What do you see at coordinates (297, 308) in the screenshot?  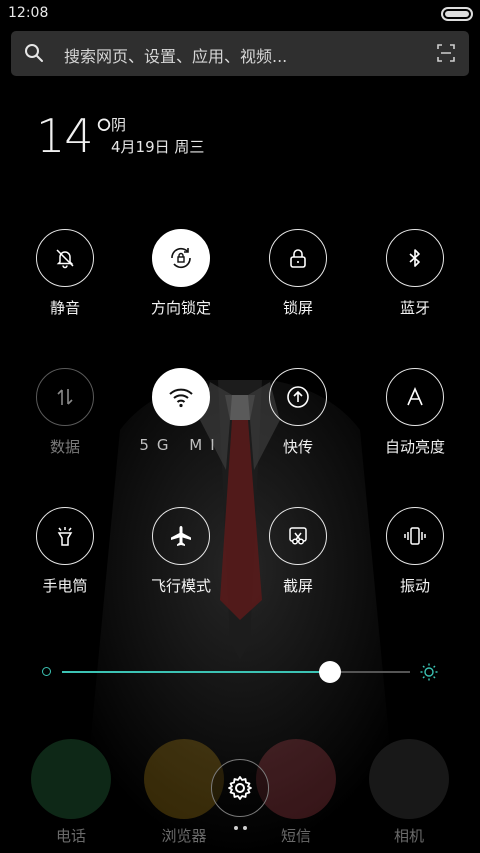 I see `toggle-lock-screen-label: 锁屏` at bounding box center [297, 308].